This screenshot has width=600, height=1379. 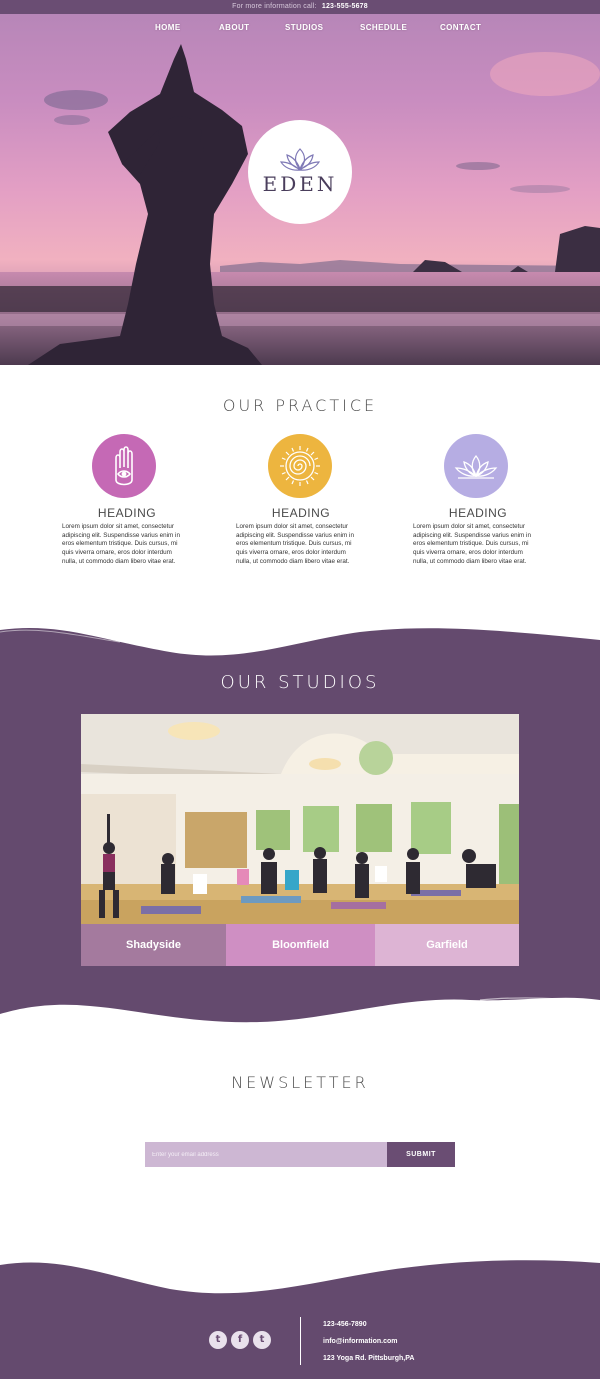 I want to click on hamsa-hand-icon, so click(x=124, y=466).